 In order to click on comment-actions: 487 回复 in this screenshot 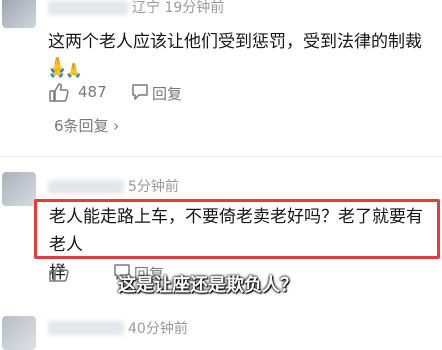, I will do `click(148, 93)`.